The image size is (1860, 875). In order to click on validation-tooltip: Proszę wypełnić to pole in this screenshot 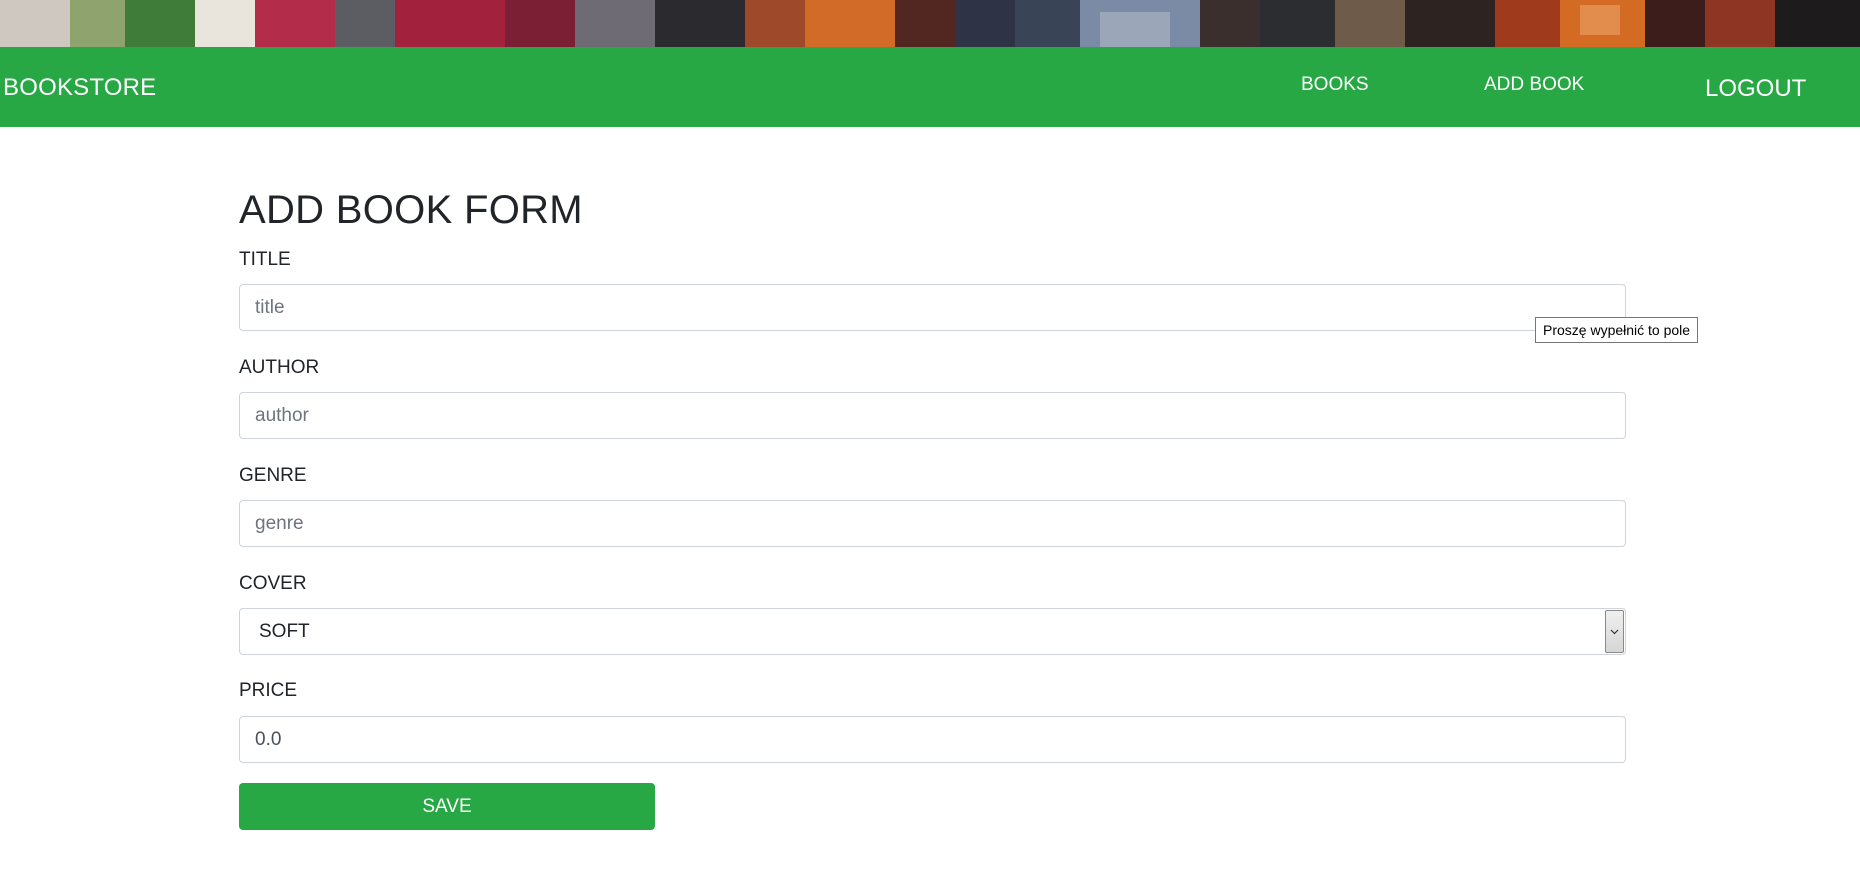, I will do `click(1617, 330)`.